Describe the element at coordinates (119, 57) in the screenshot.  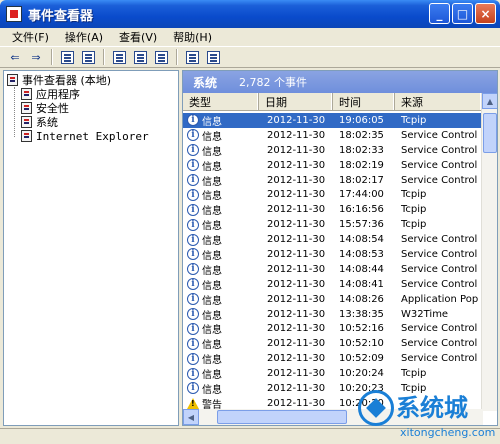
I see `properties-icon` at that location.